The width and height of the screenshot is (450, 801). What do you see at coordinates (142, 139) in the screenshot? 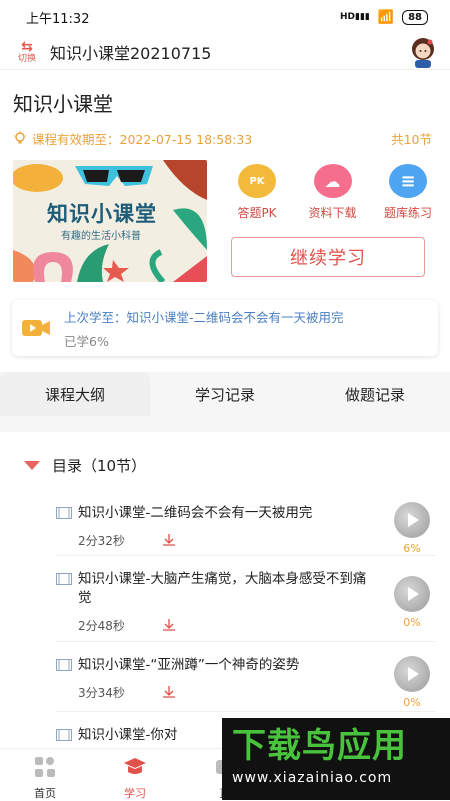
I see `validity-text: 课程有效期至：2022-07-15 18:58:33` at bounding box center [142, 139].